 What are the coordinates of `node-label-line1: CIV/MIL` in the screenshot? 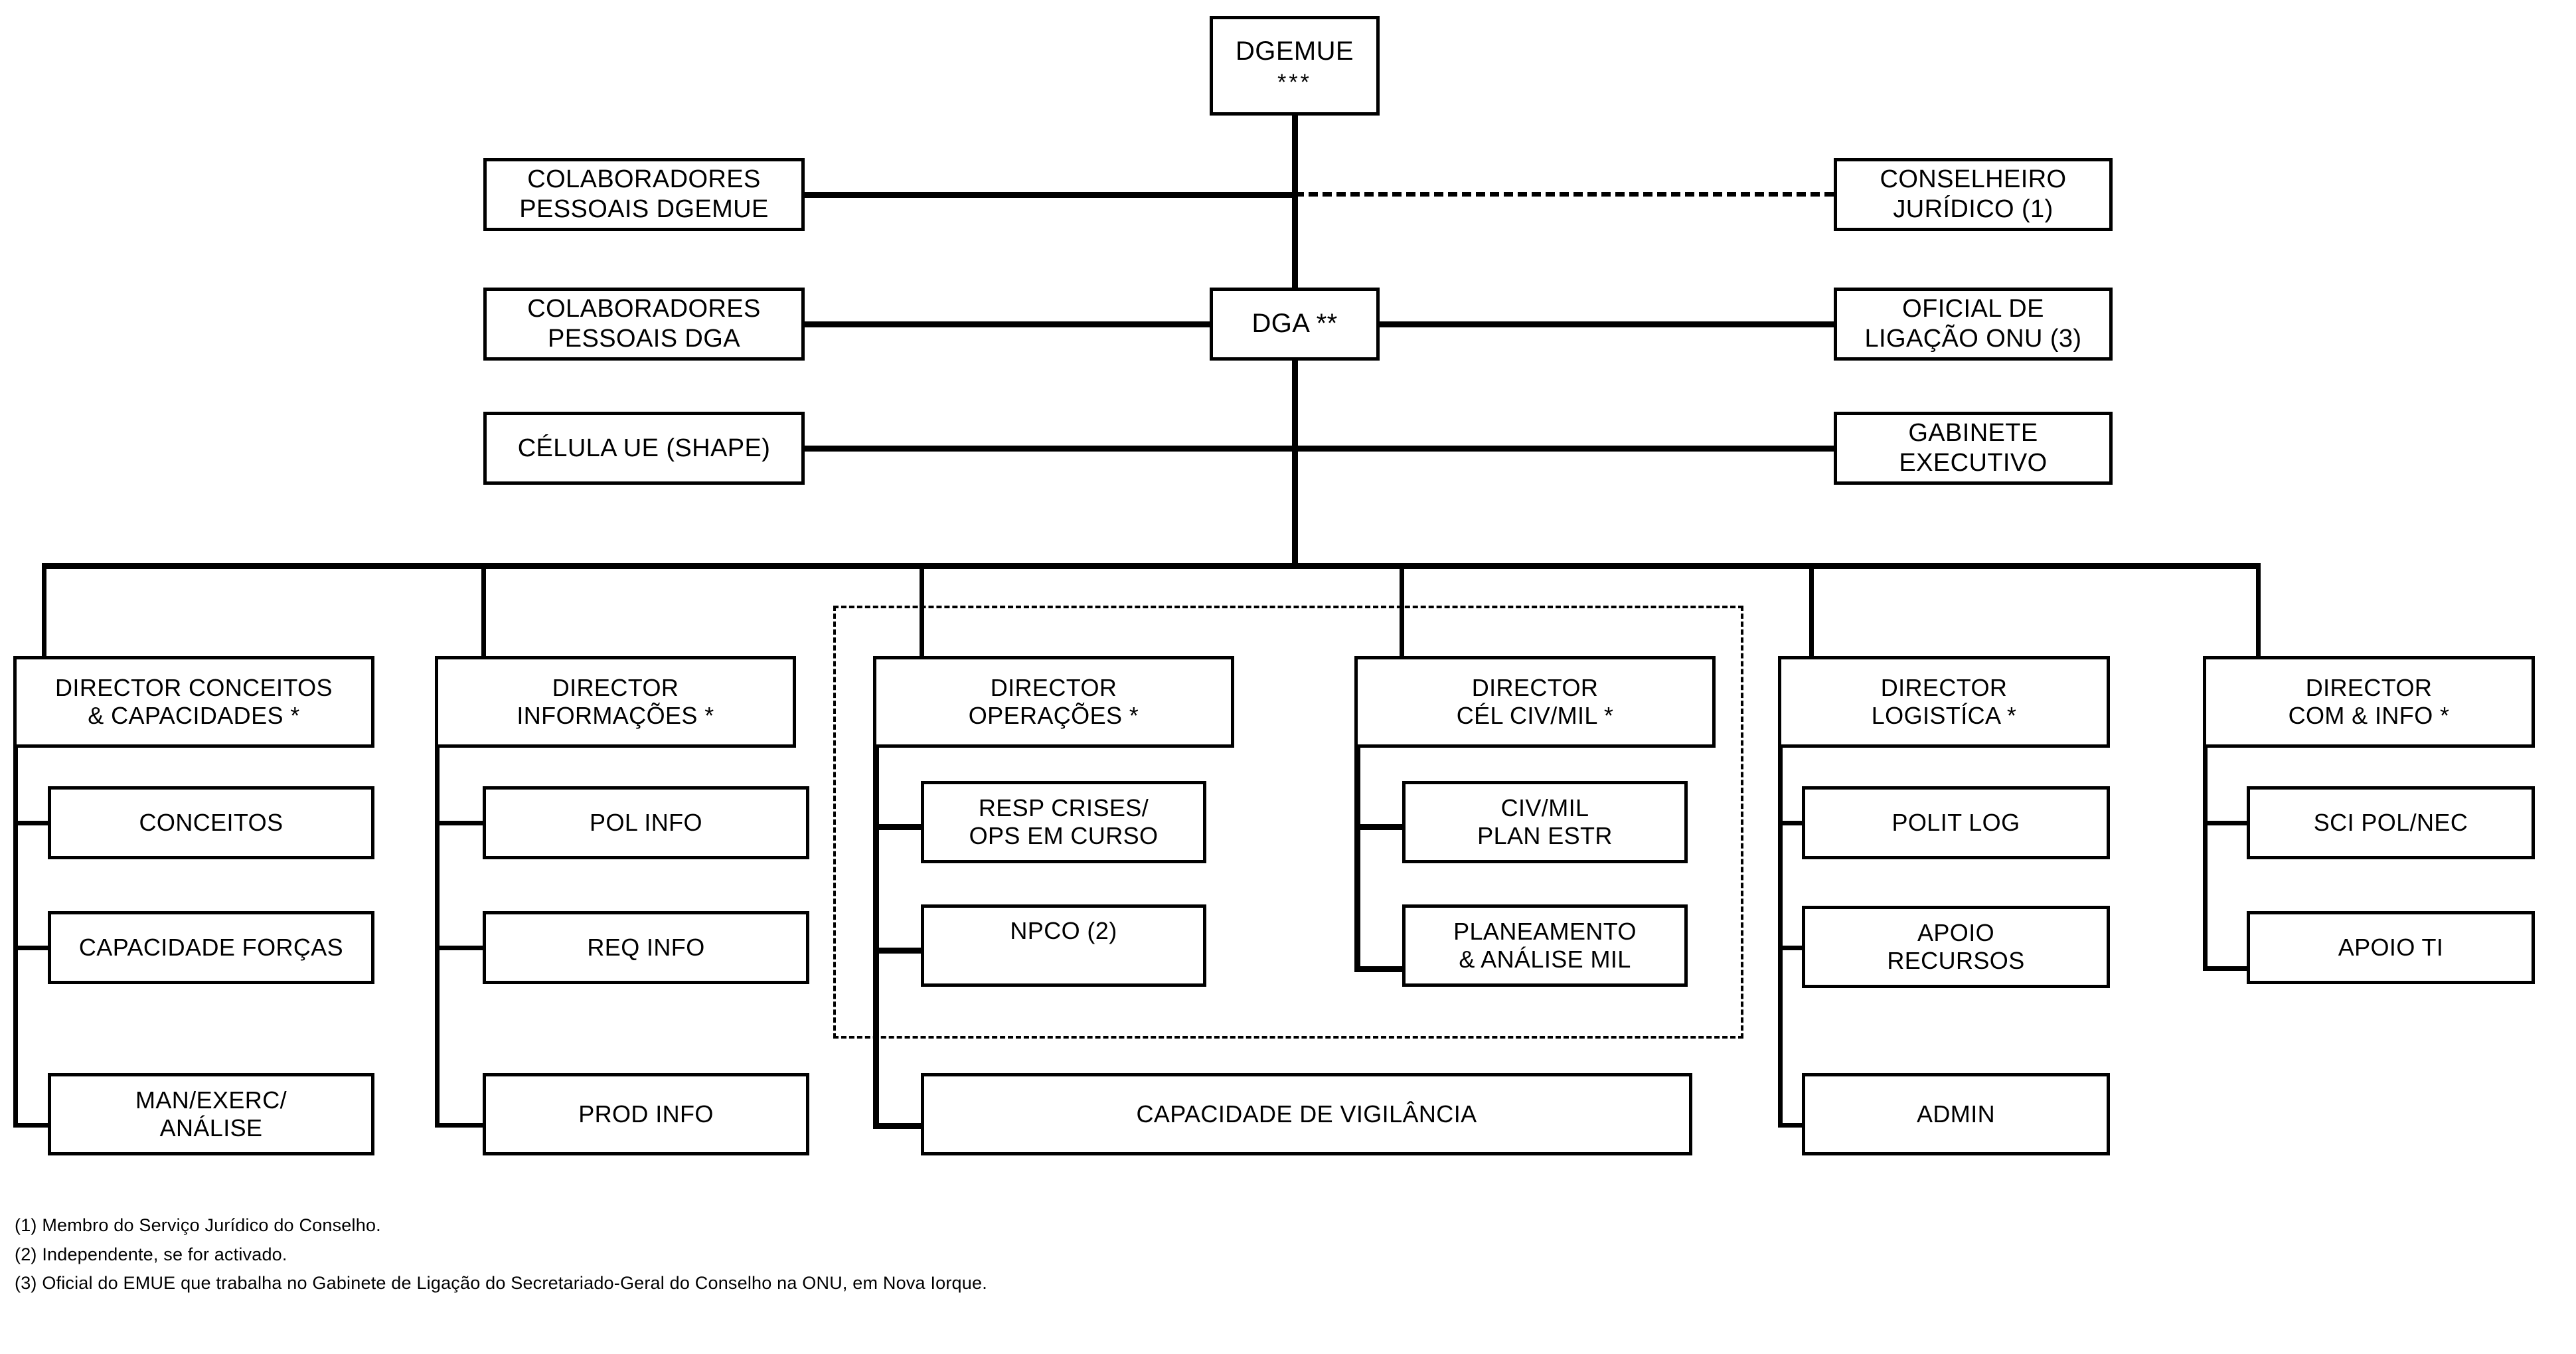 It's located at (1544, 807).